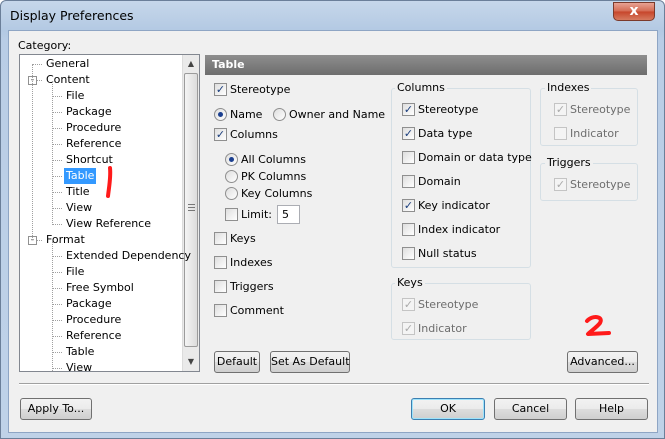 The height and width of the screenshot is (439, 665). What do you see at coordinates (439, 181) in the screenshot?
I see `columns-domain-label: Domain` at bounding box center [439, 181].